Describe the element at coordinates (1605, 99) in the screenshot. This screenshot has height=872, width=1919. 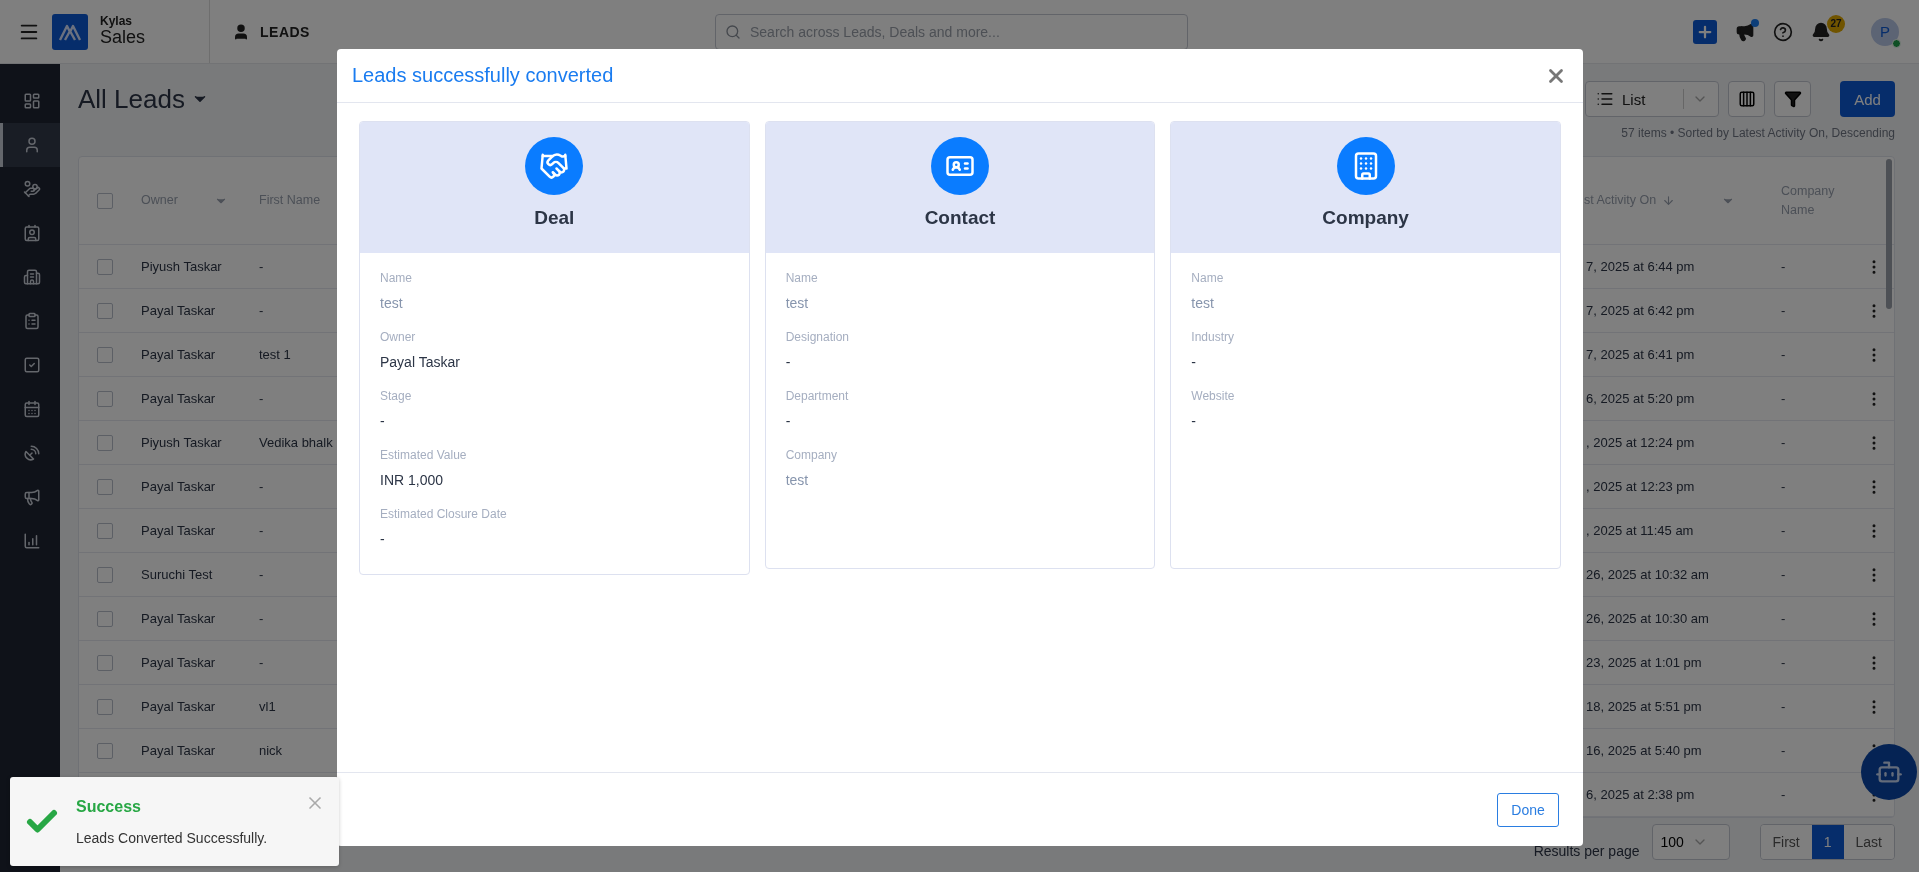
I see `list-icon` at that location.